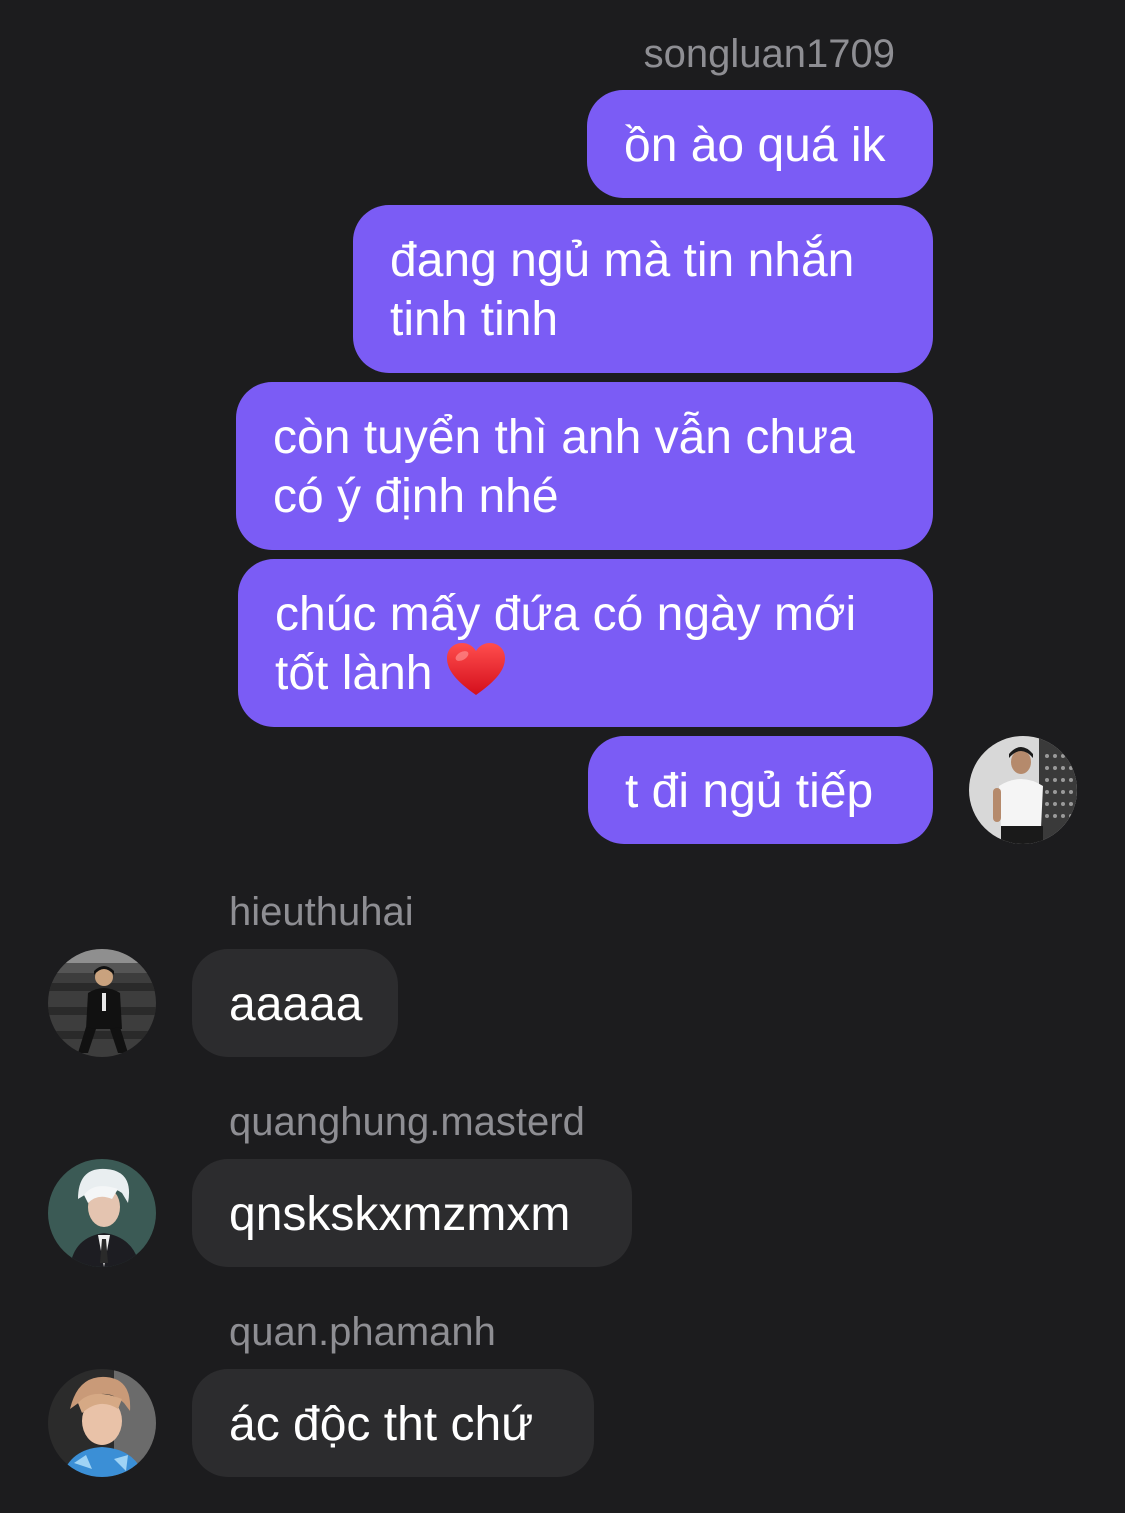  Describe the element at coordinates (622, 260) in the screenshot. I see `message-text: đang ngủ mà tin nhắn` at that location.